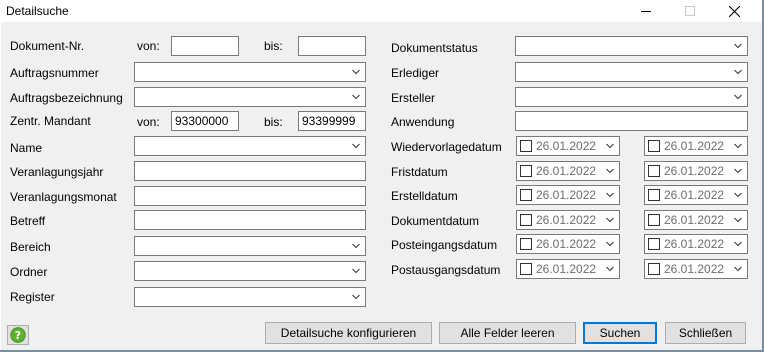 This screenshot has height=352, width=764. Describe the element at coordinates (250, 97) in the screenshot. I see `auftragsbezeichnung-combobox` at that location.